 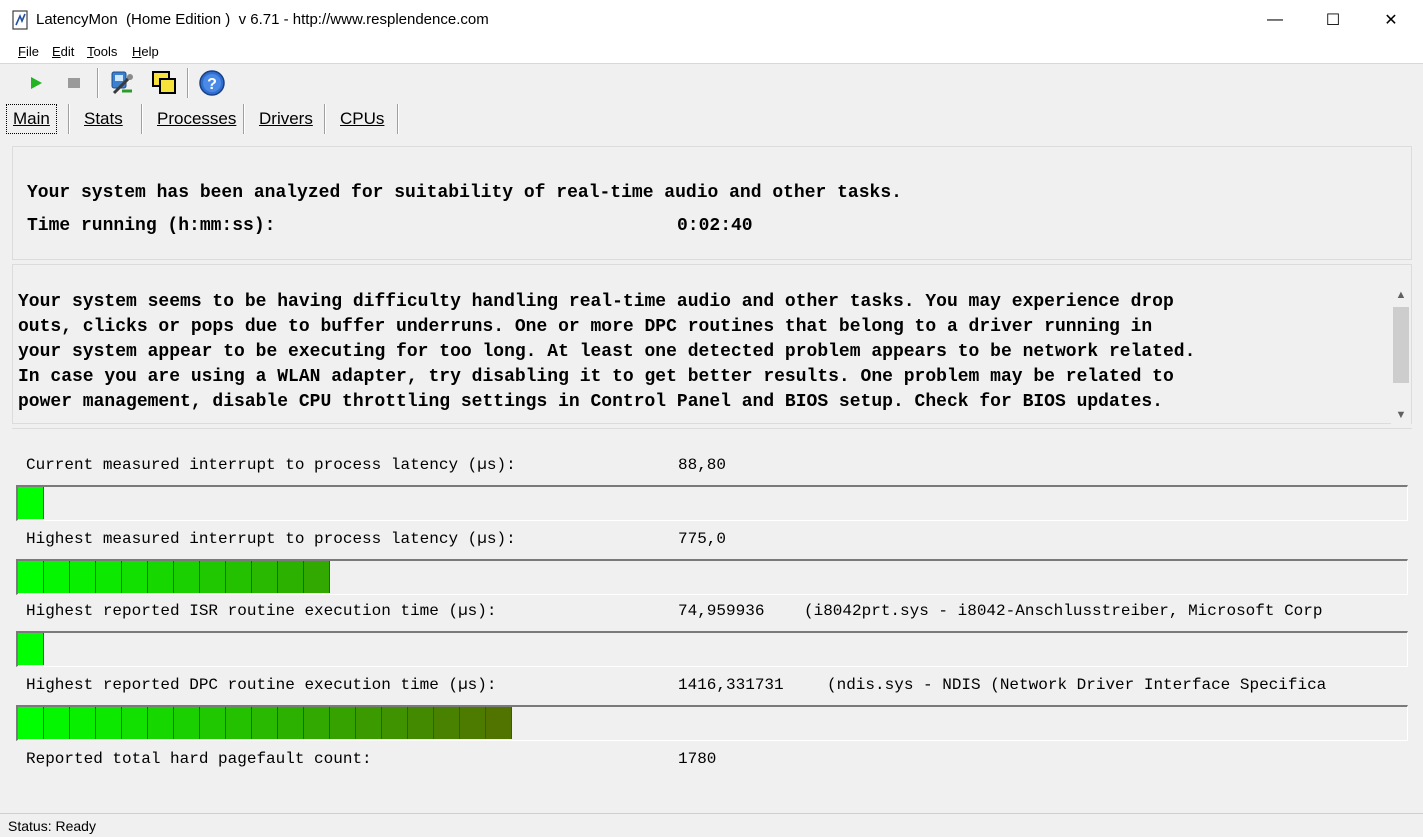 I want to click on stop-button, so click(x=74, y=83).